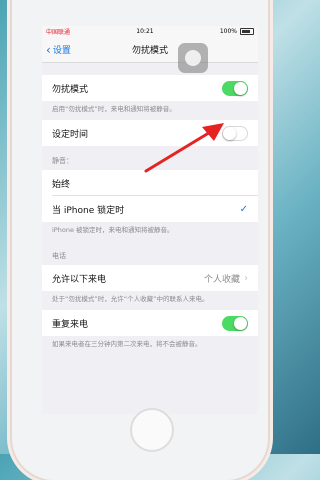  I want to click on chevron-left-icon: ‹, so click(48, 49).